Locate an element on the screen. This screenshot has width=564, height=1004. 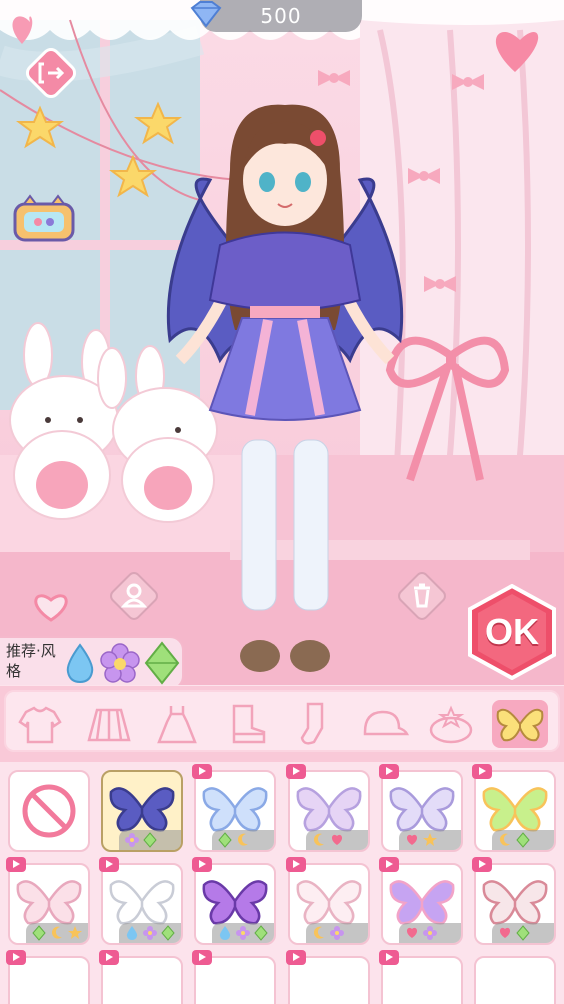
socks-icon is located at coordinates (312, 723).